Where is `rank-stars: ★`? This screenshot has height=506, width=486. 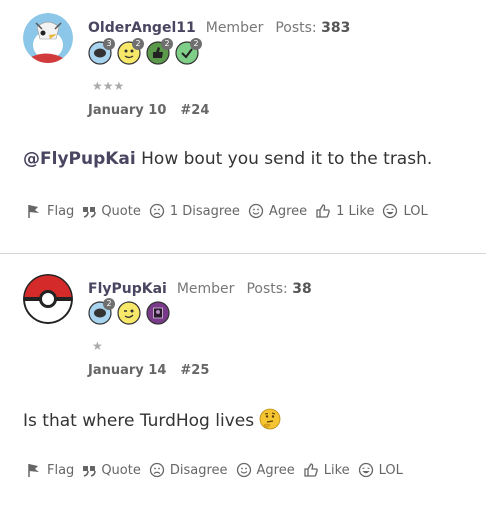
rank-stars: ★ is located at coordinates (97, 346).